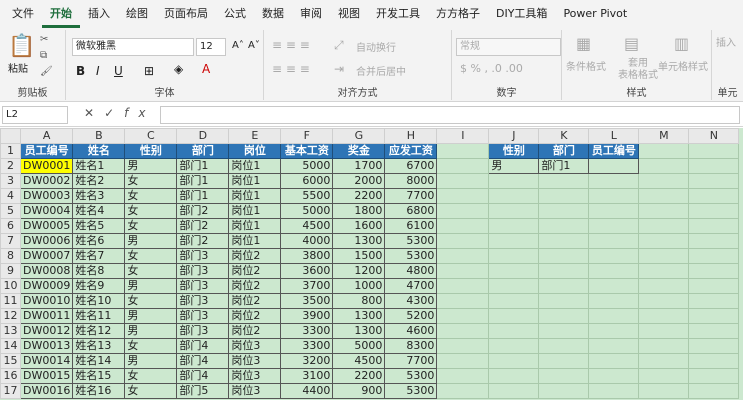 The width and height of the screenshot is (743, 400). Describe the element at coordinates (114, 113) in the screenshot. I see `enter-icon: ✓` at that location.